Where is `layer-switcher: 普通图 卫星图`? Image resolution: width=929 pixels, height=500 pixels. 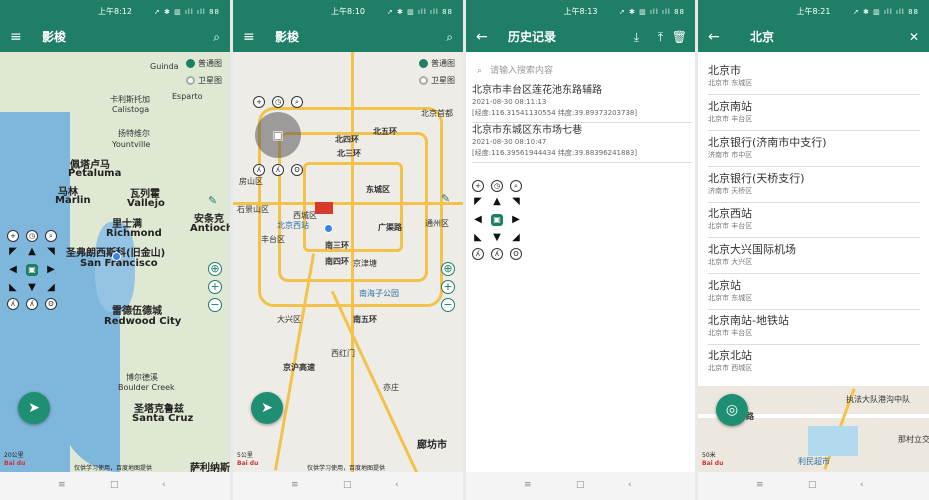 layer-switcher: 普通图 卫星图 is located at coordinates (204, 75).